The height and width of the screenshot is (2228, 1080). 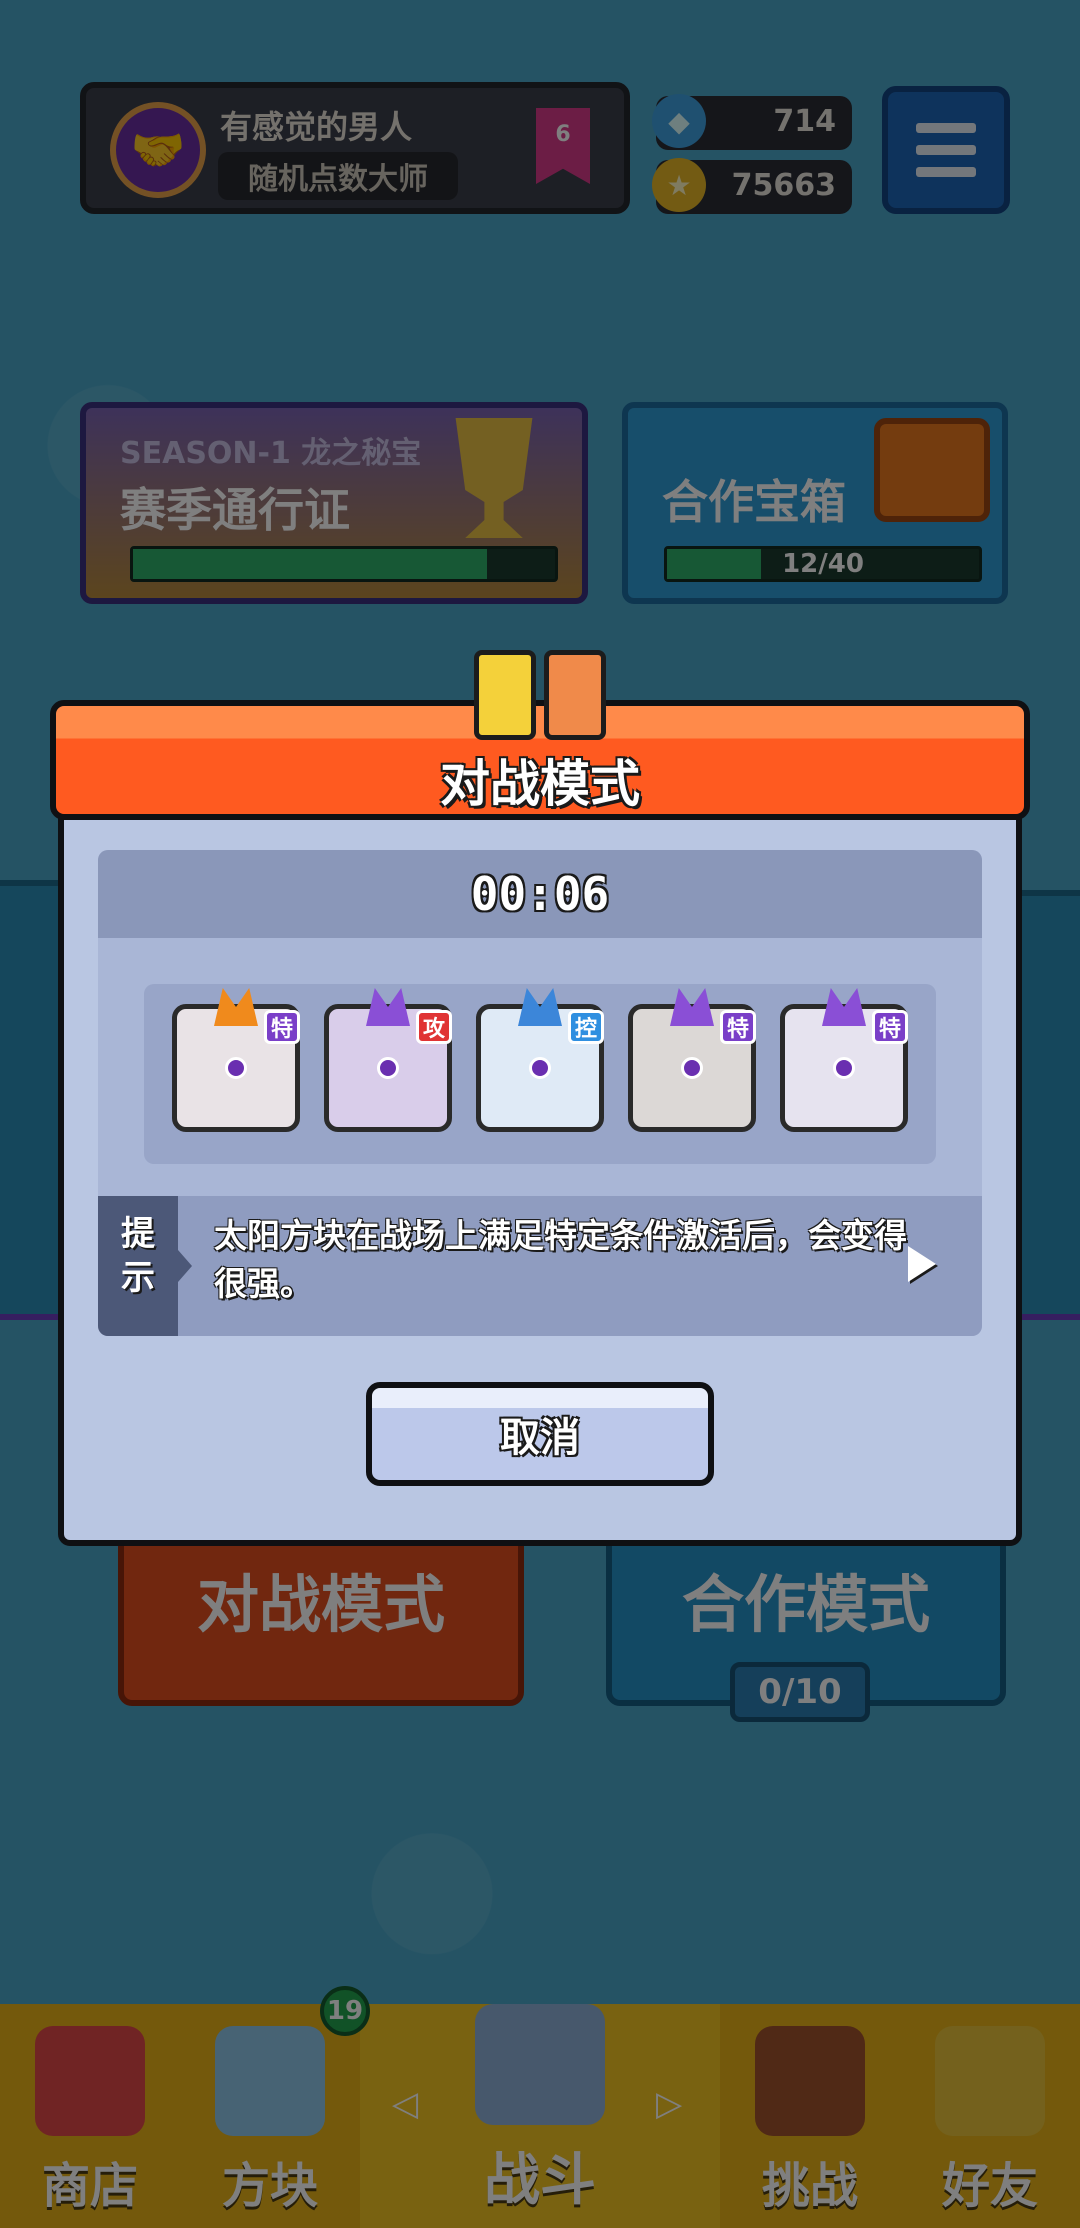 I want to click on match-timer: 00:06, so click(x=540, y=894).